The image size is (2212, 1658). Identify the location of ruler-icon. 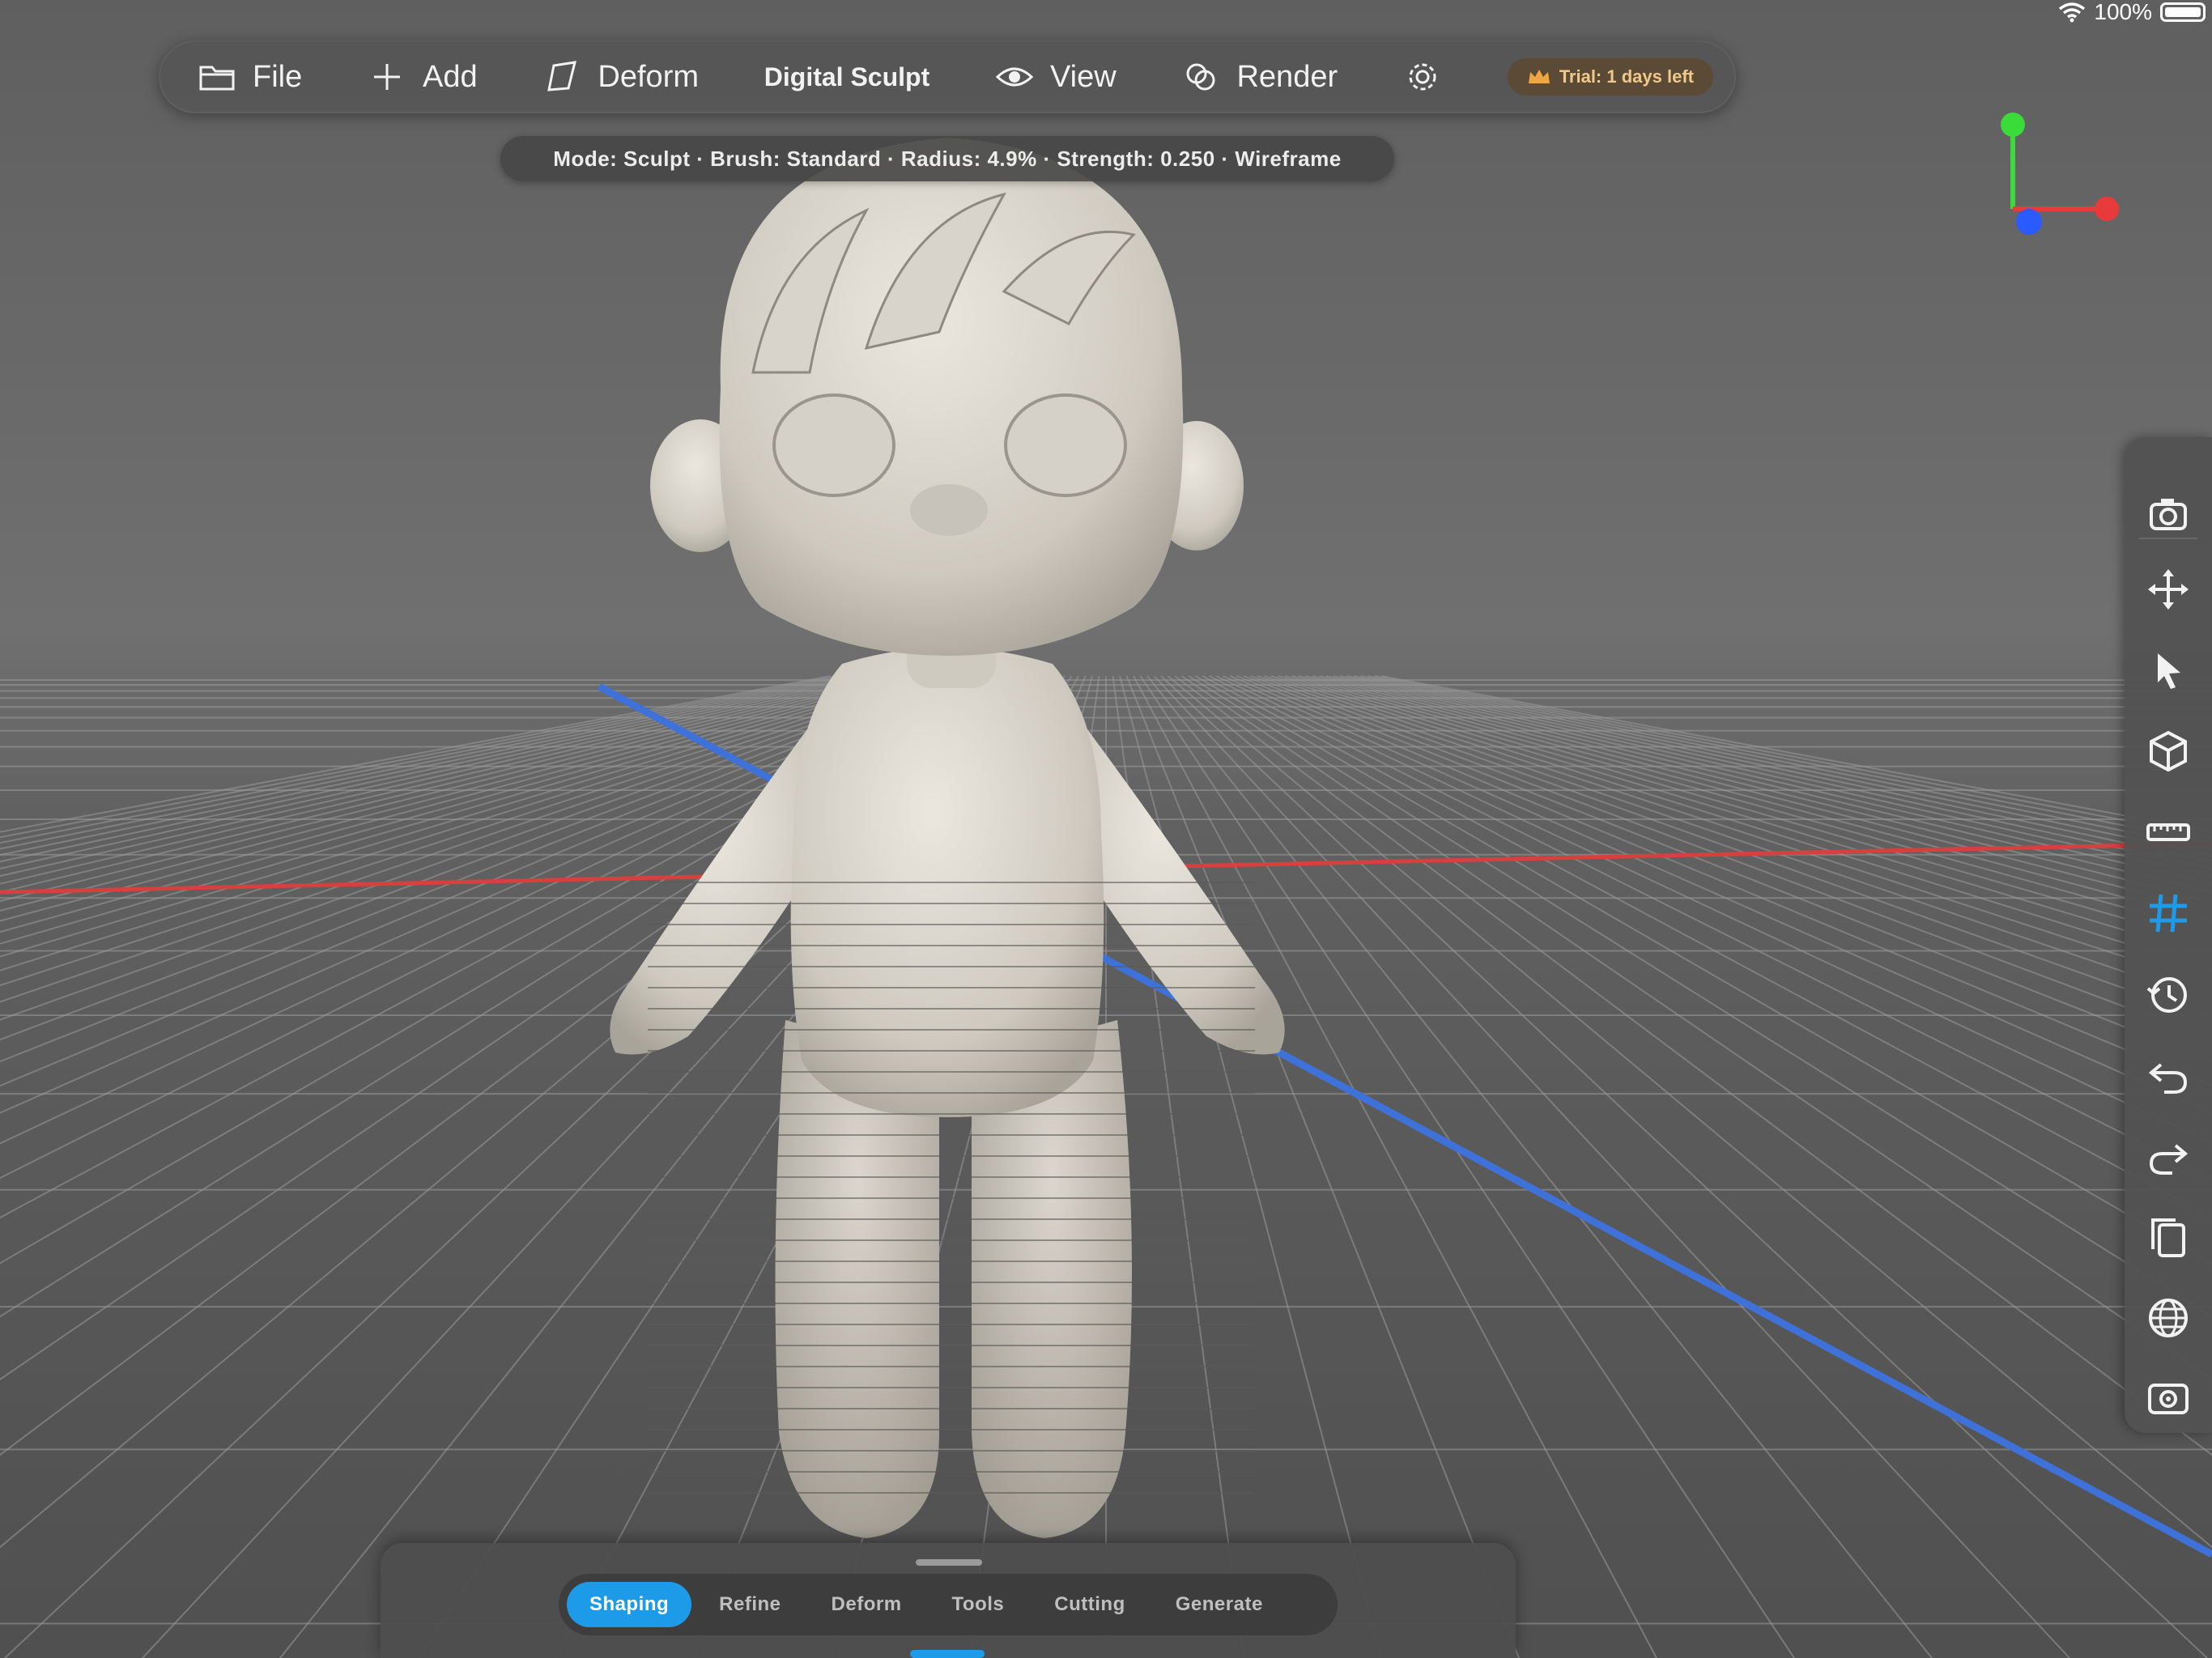
(2168, 832).